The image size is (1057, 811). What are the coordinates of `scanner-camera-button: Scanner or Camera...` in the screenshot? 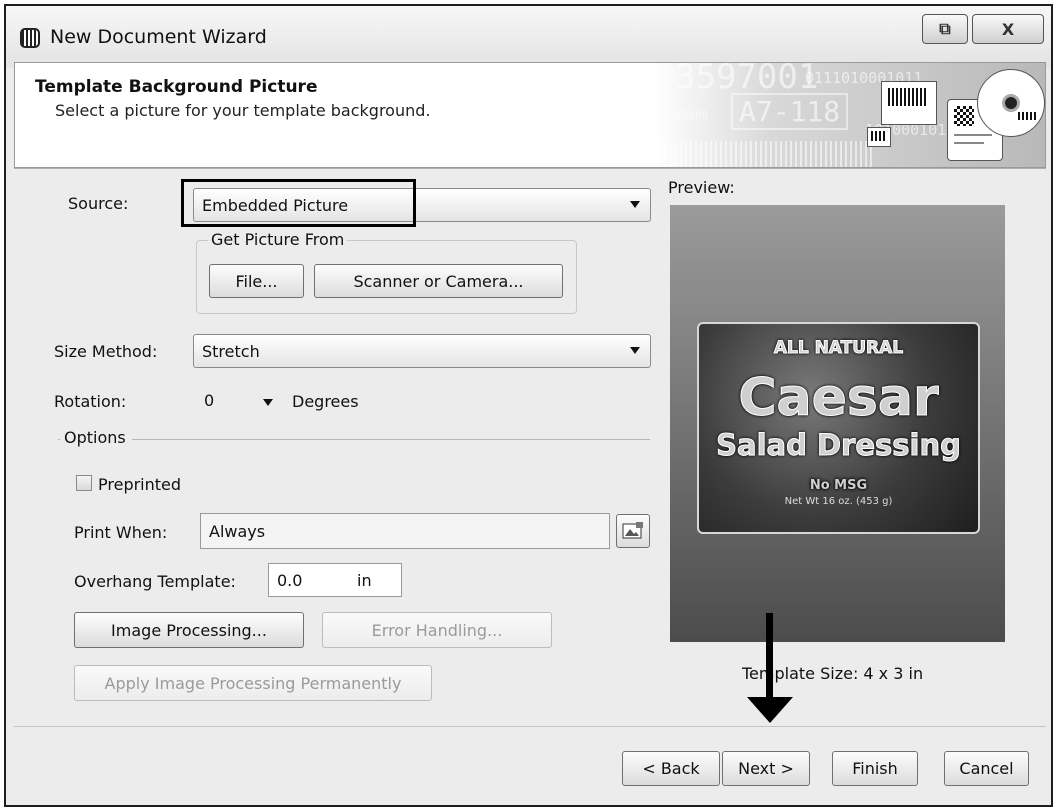 It's located at (438, 281).